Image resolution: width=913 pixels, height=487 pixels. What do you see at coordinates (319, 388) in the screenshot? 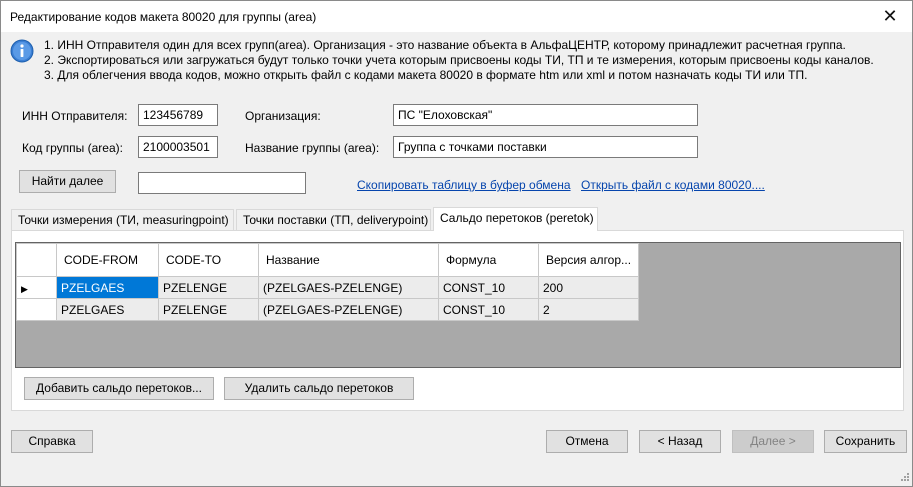
I see `delete-peretok-button: Удалить сальдо перетоков` at bounding box center [319, 388].